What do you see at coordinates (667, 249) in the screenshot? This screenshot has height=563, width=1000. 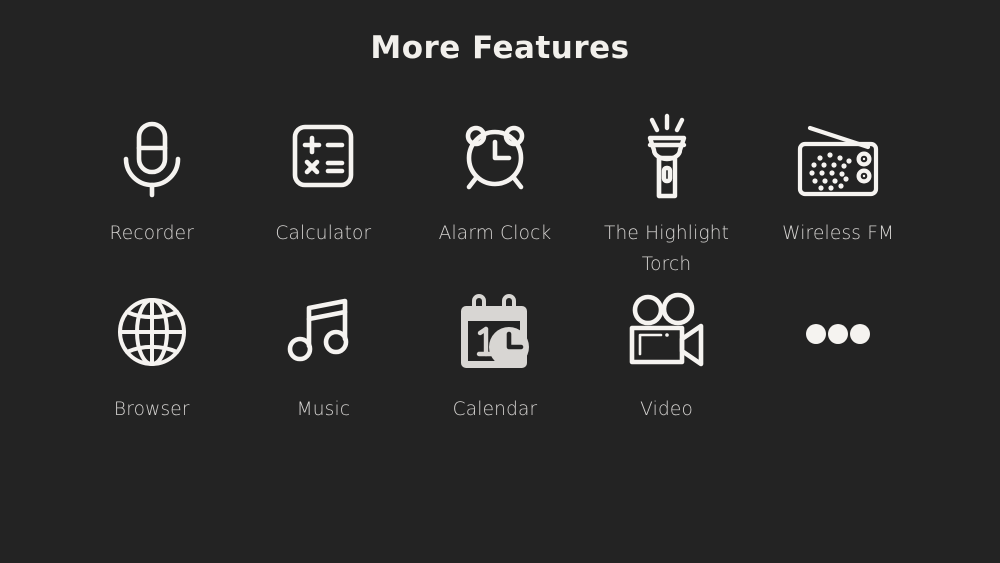 I see `feature-label: The Highlight Torch` at bounding box center [667, 249].